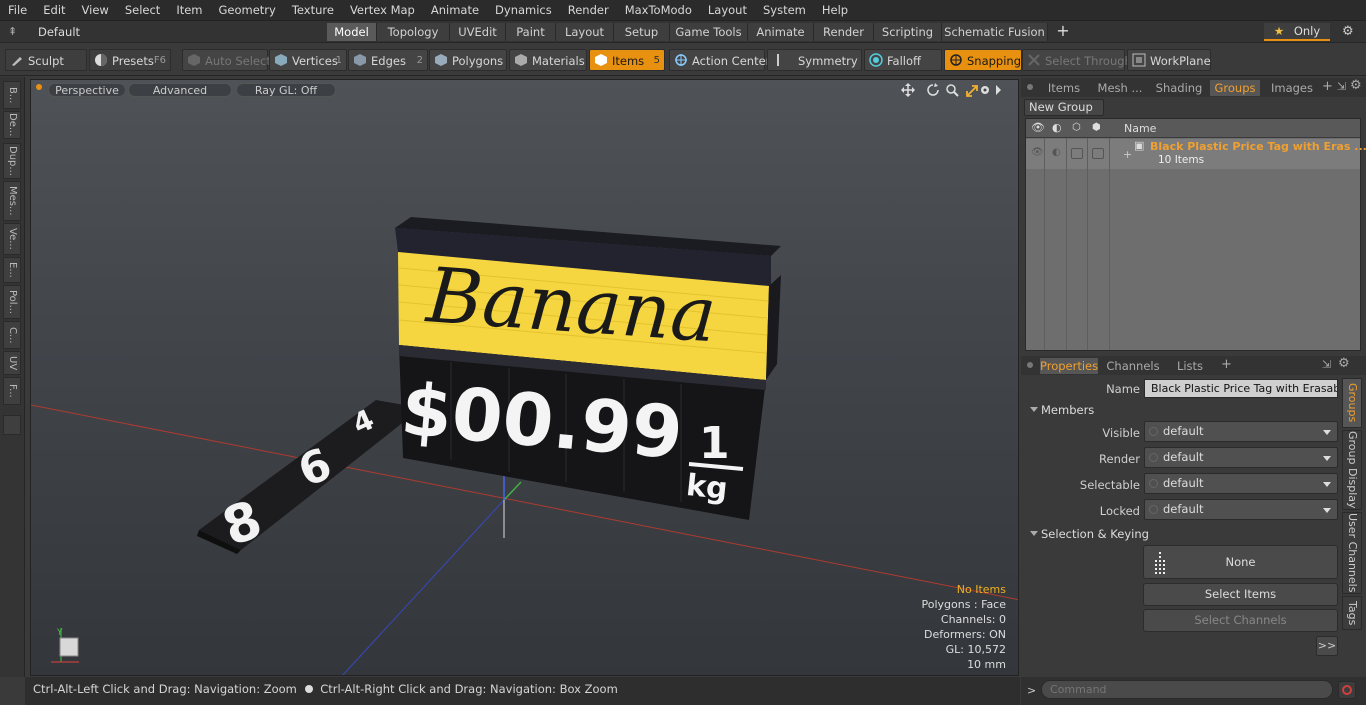 This screenshot has height=705, width=1366. I want to click on add-props-tab-icon: +, so click(1226, 364).